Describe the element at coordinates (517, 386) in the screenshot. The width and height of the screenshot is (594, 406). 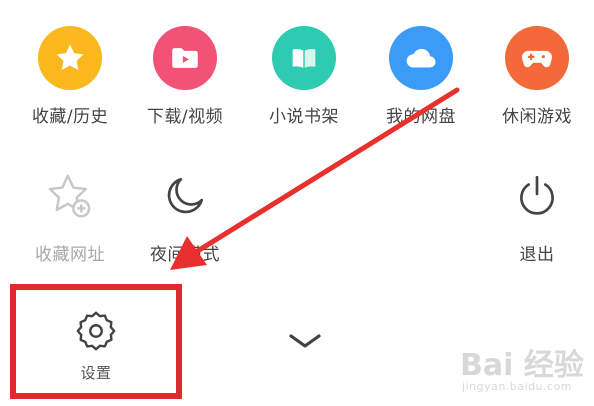
I see `watermark-site: jingyan.baidu.com` at that location.